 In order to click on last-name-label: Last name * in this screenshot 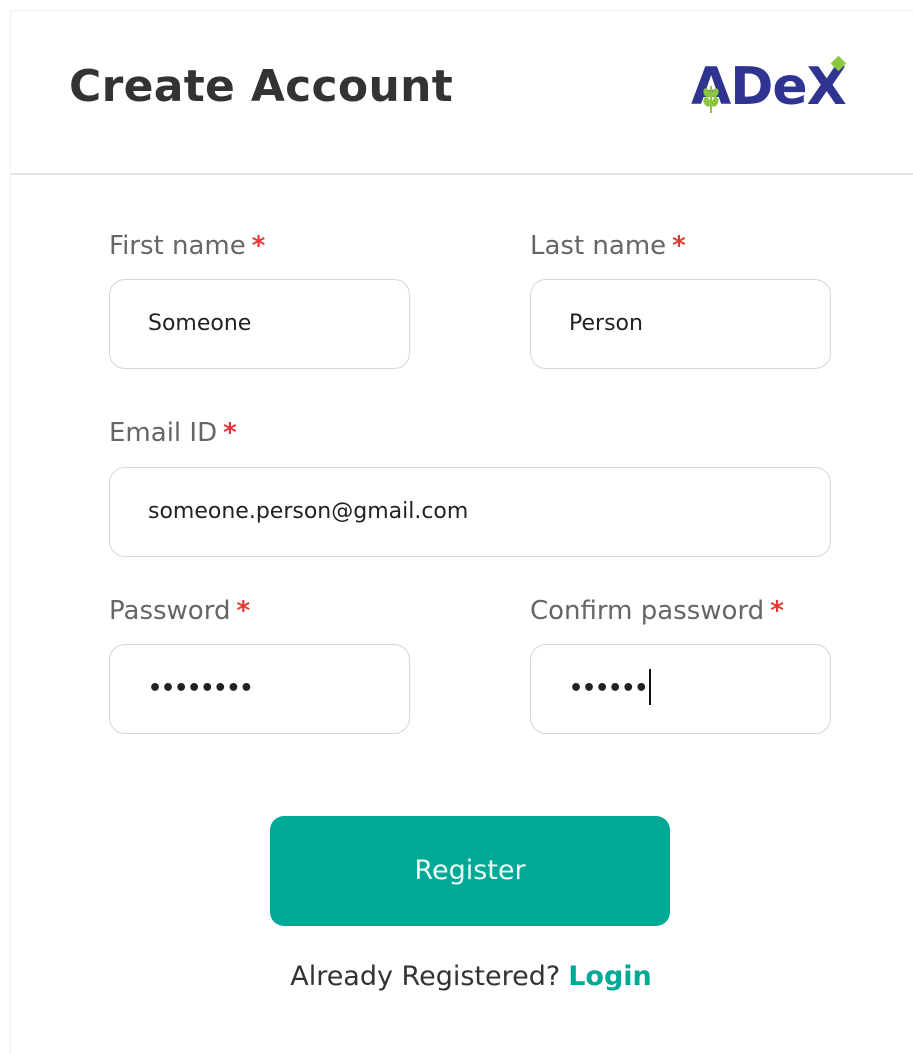, I will do `click(608, 246)`.